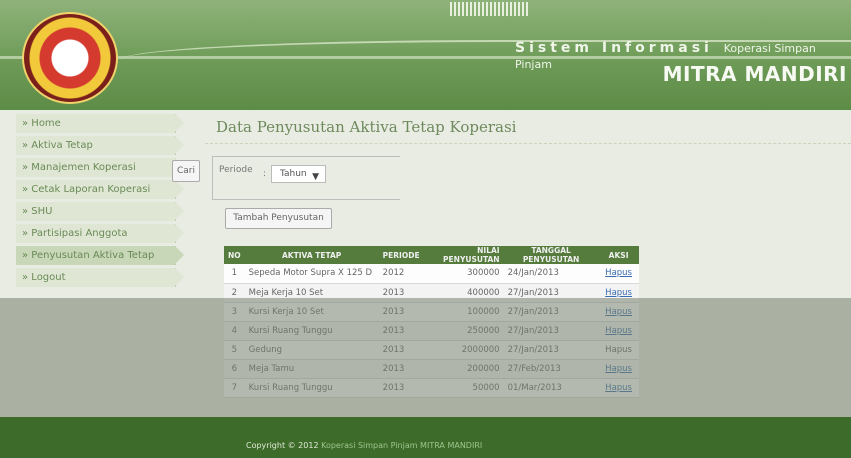 Image resolution: width=851 pixels, height=458 pixels. I want to click on search-button: Cari, so click(186, 171).